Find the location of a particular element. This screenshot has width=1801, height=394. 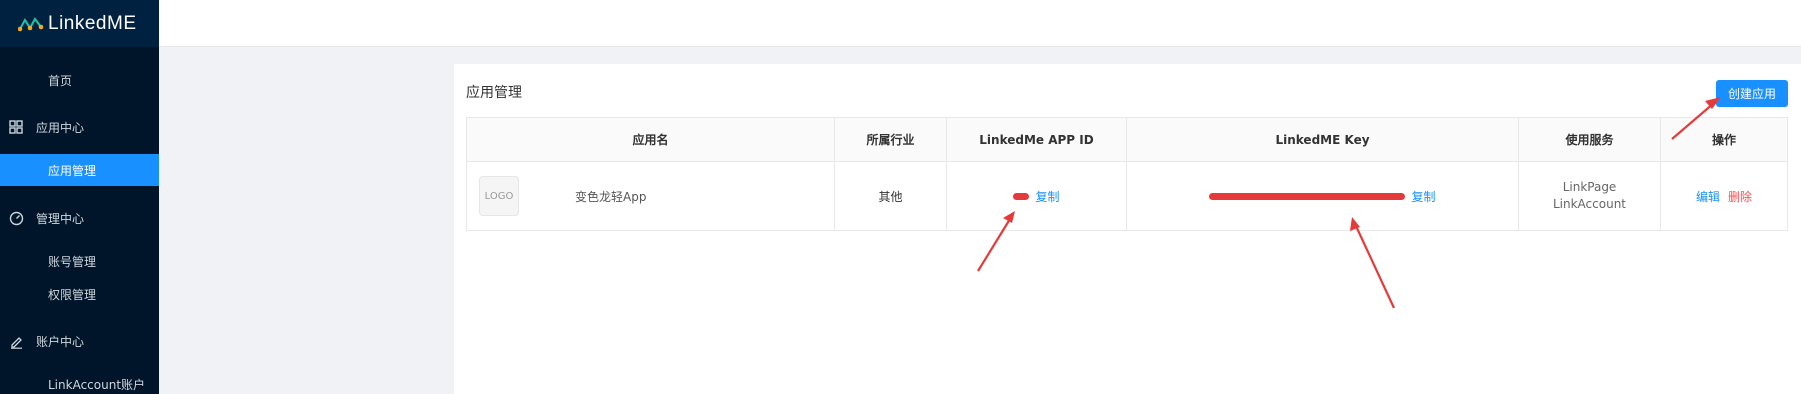

brand-logo: LinkedME is located at coordinates (79, 23).